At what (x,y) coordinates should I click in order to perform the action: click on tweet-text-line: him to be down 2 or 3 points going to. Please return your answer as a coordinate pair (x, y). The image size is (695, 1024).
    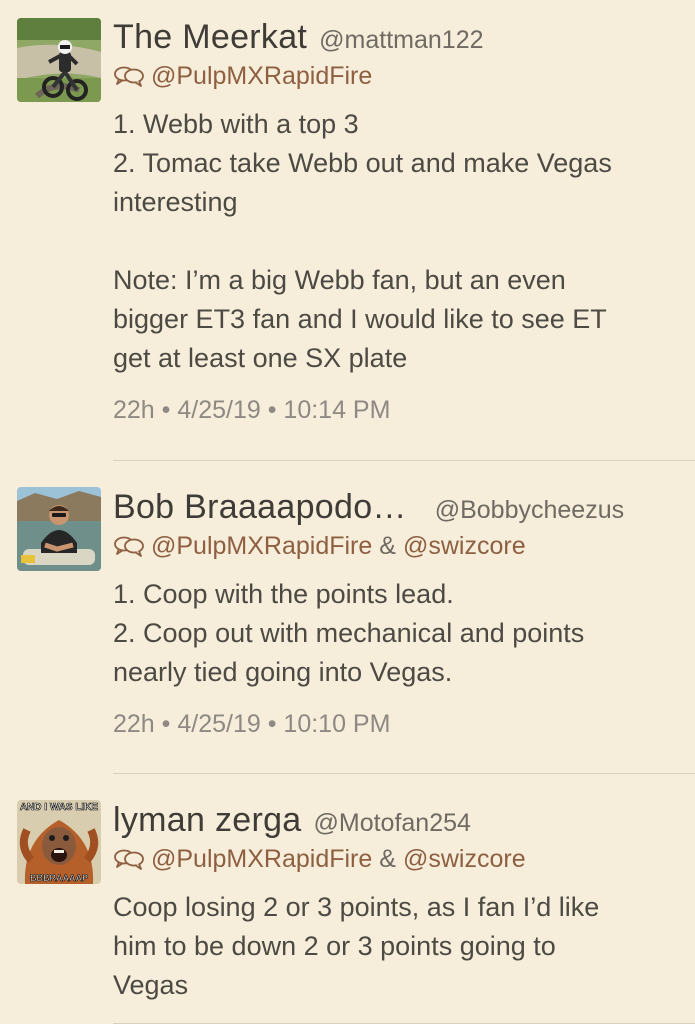
    Looking at the image, I should click on (334, 946).